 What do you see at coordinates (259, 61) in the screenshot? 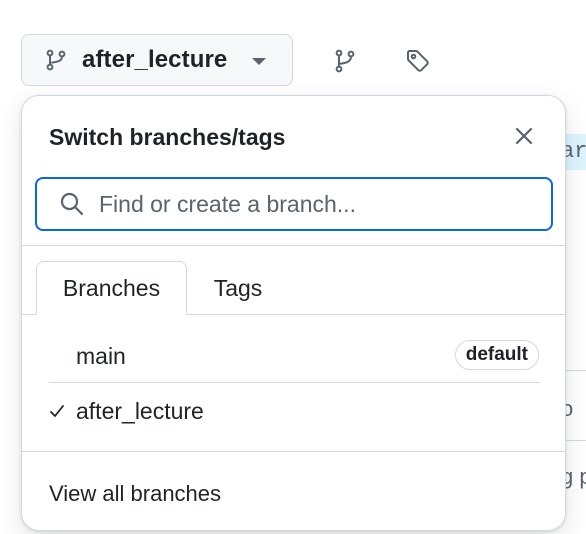
I see `triangle-down-icon` at bounding box center [259, 61].